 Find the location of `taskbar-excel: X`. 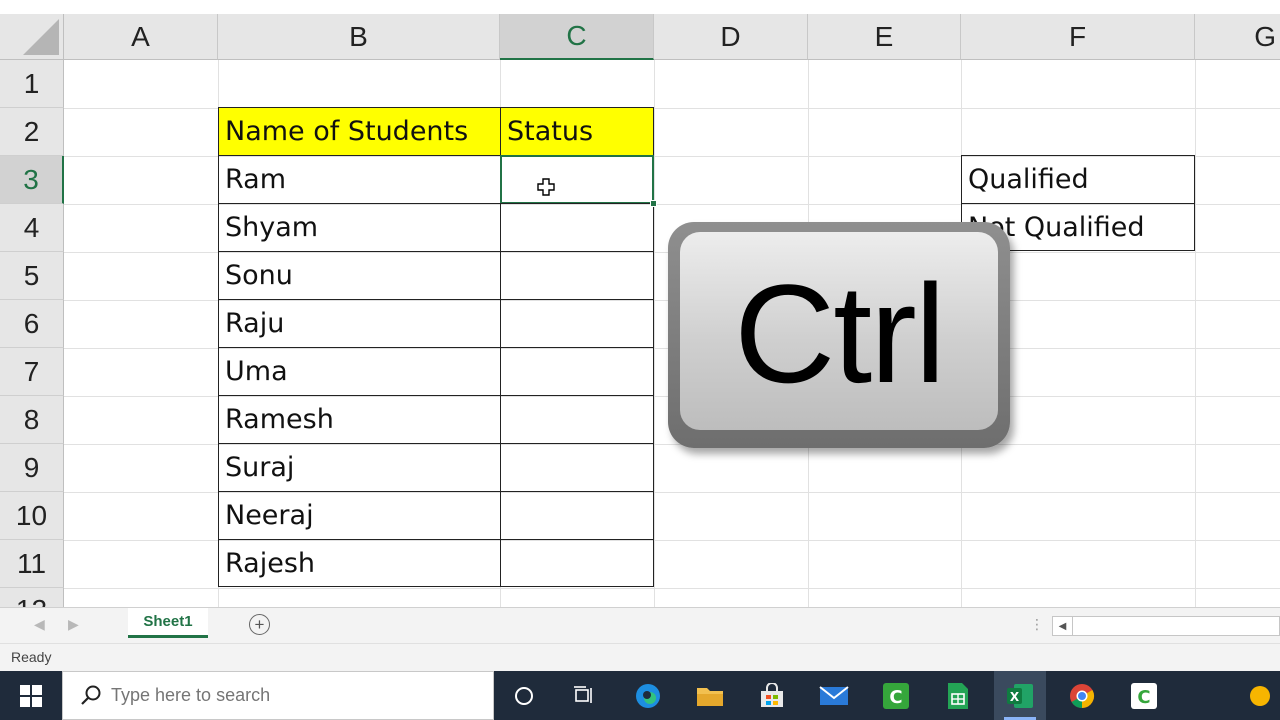

taskbar-excel: X is located at coordinates (1020, 695).